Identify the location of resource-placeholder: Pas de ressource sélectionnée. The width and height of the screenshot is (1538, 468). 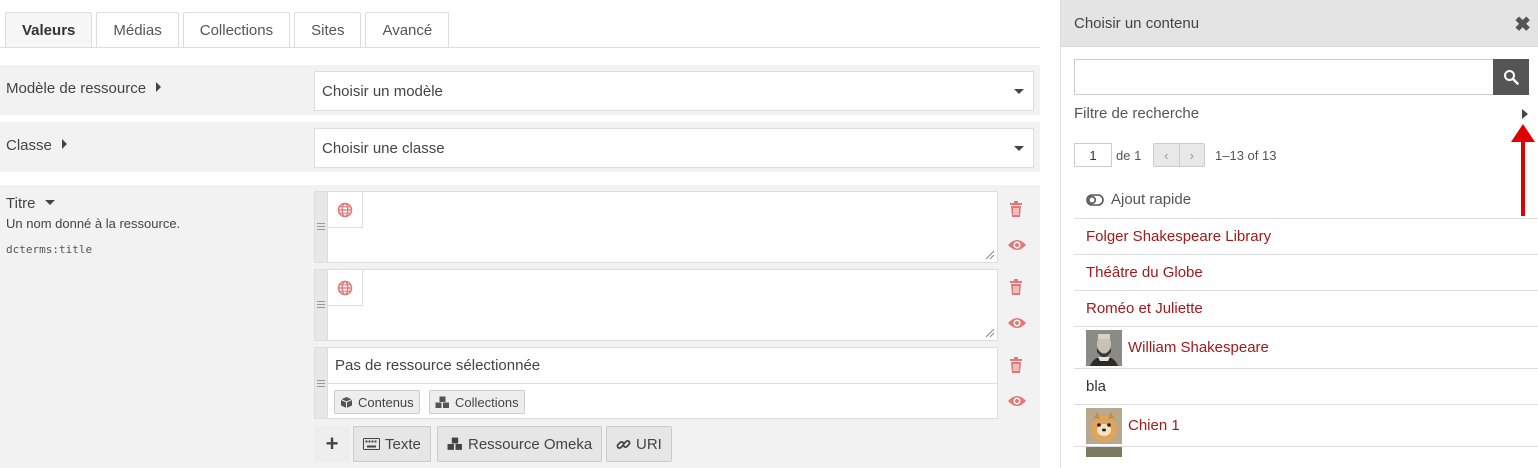
(438, 365).